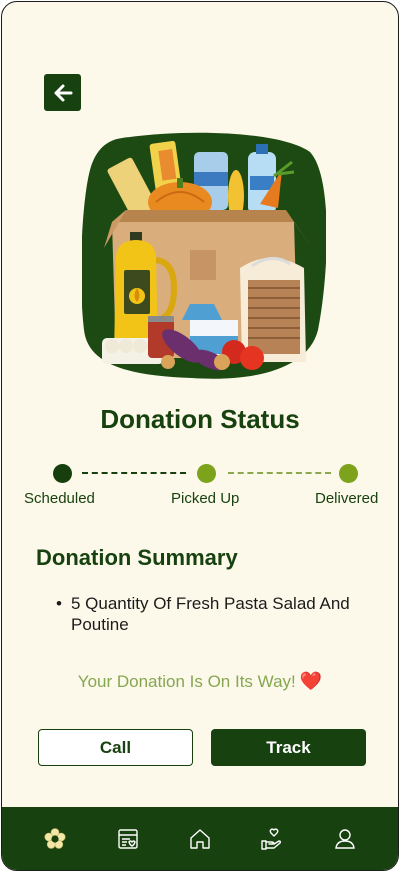  I want to click on step-label-picked-up: Picked Up, so click(205, 498).